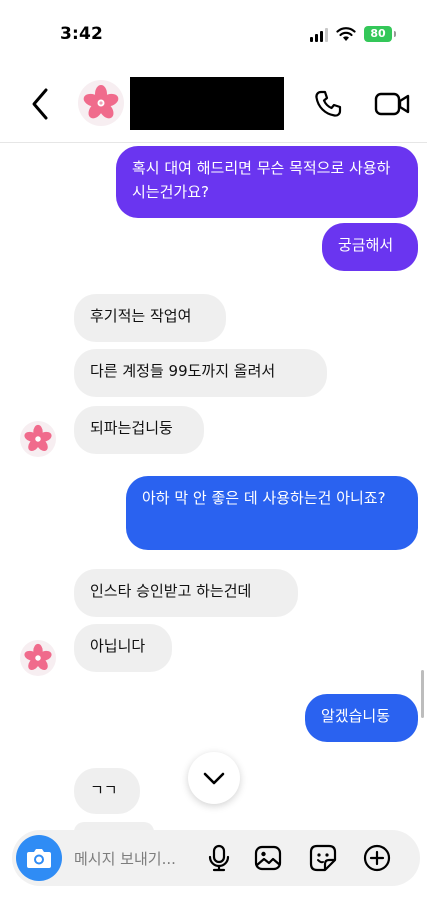 Image resolution: width=427 pixels, height=903 pixels. What do you see at coordinates (422, 694) in the screenshot?
I see `scrollbar-thumb` at bounding box center [422, 694].